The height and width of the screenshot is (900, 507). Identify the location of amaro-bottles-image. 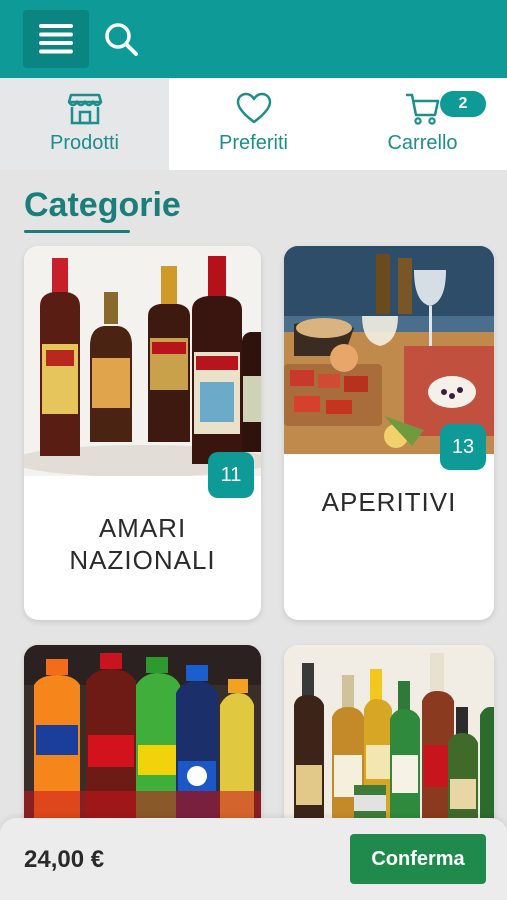
(142, 361).